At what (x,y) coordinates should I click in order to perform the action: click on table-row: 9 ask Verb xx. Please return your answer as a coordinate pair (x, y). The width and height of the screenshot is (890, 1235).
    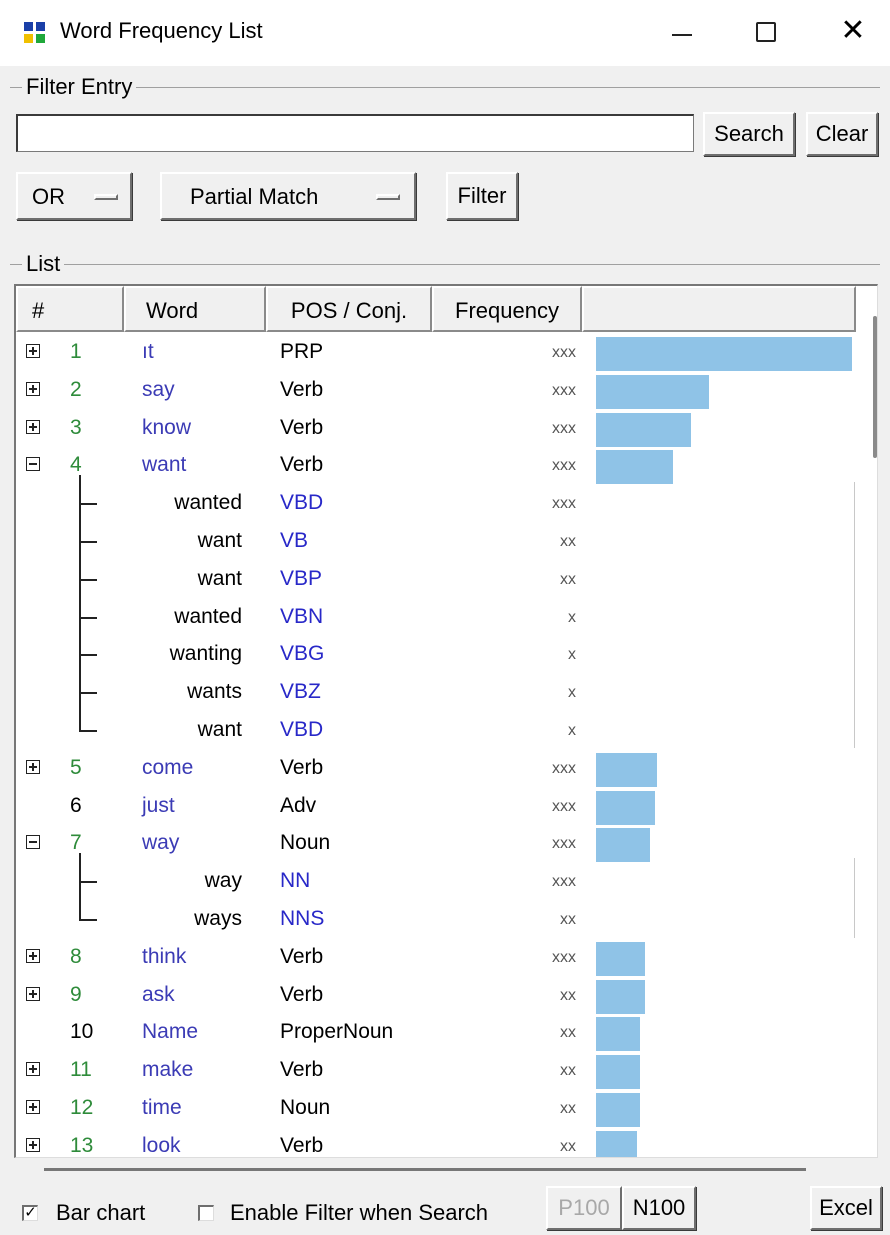
    Looking at the image, I should click on (436, 996).